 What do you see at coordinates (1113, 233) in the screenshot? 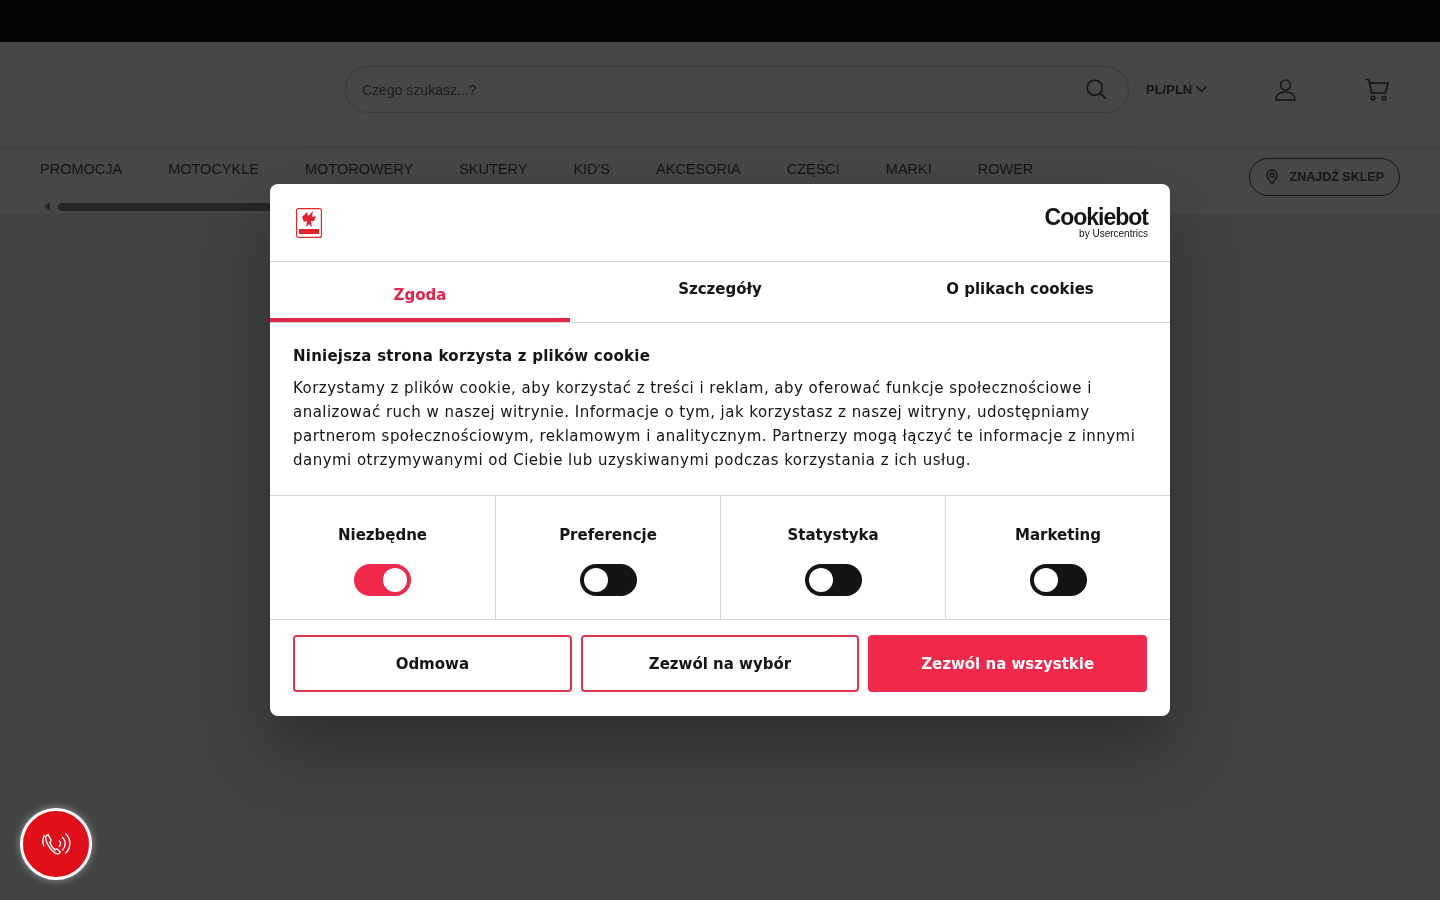
I see `brand-tagline: by Usercentrics` at bounding box center [1113, 233].